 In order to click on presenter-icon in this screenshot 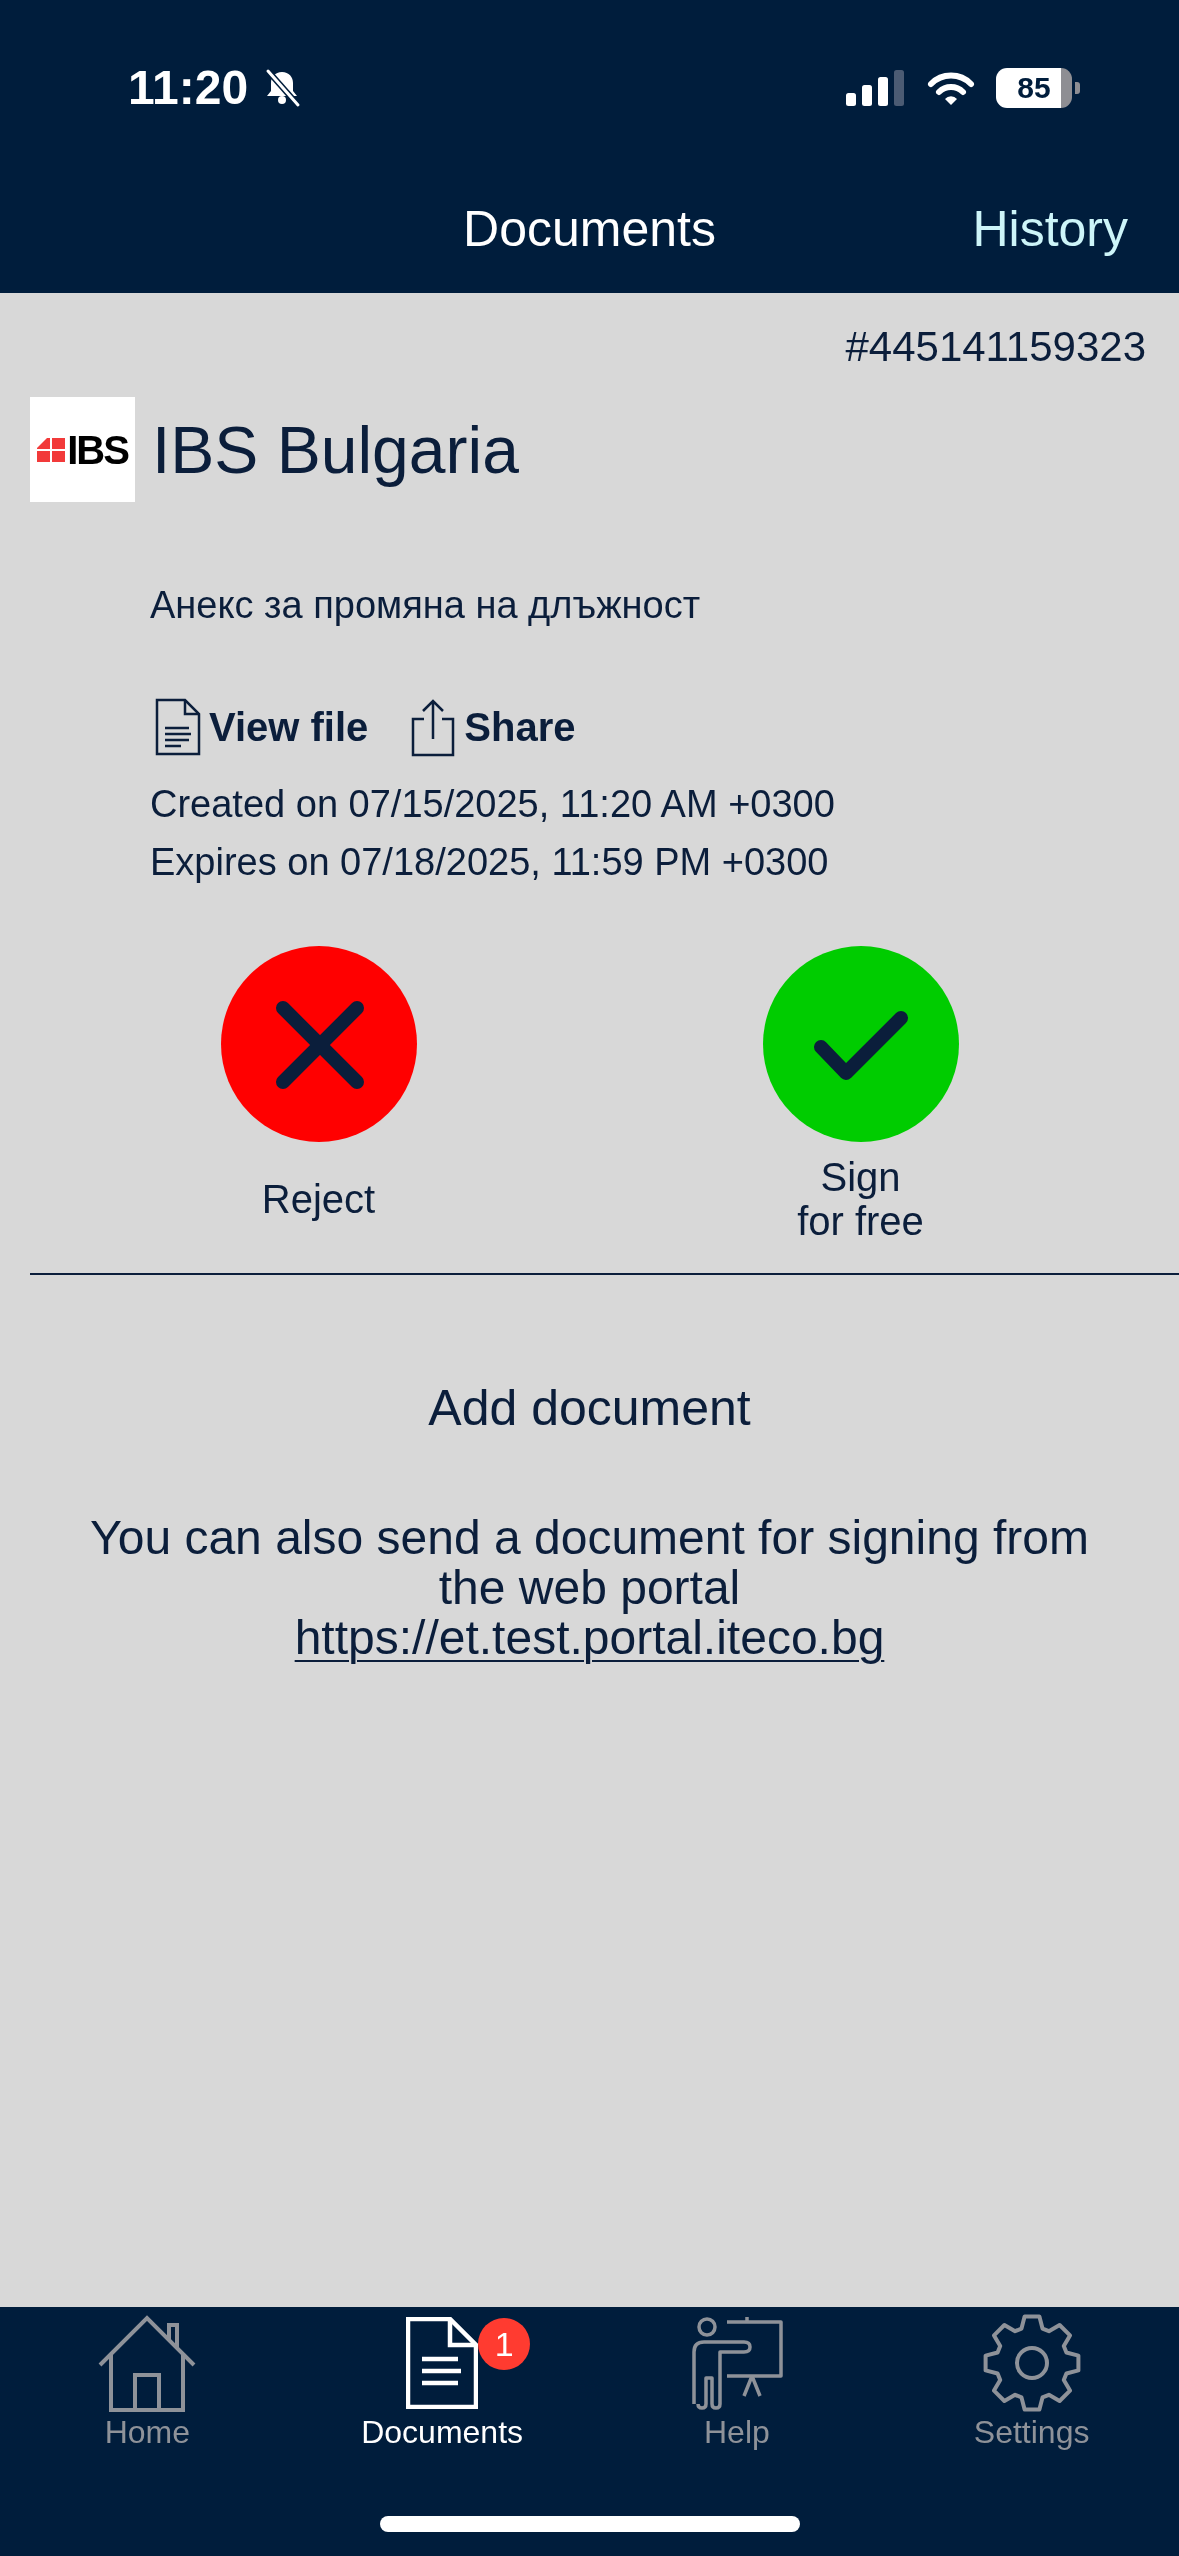, I will do `click(736, 2363)`.